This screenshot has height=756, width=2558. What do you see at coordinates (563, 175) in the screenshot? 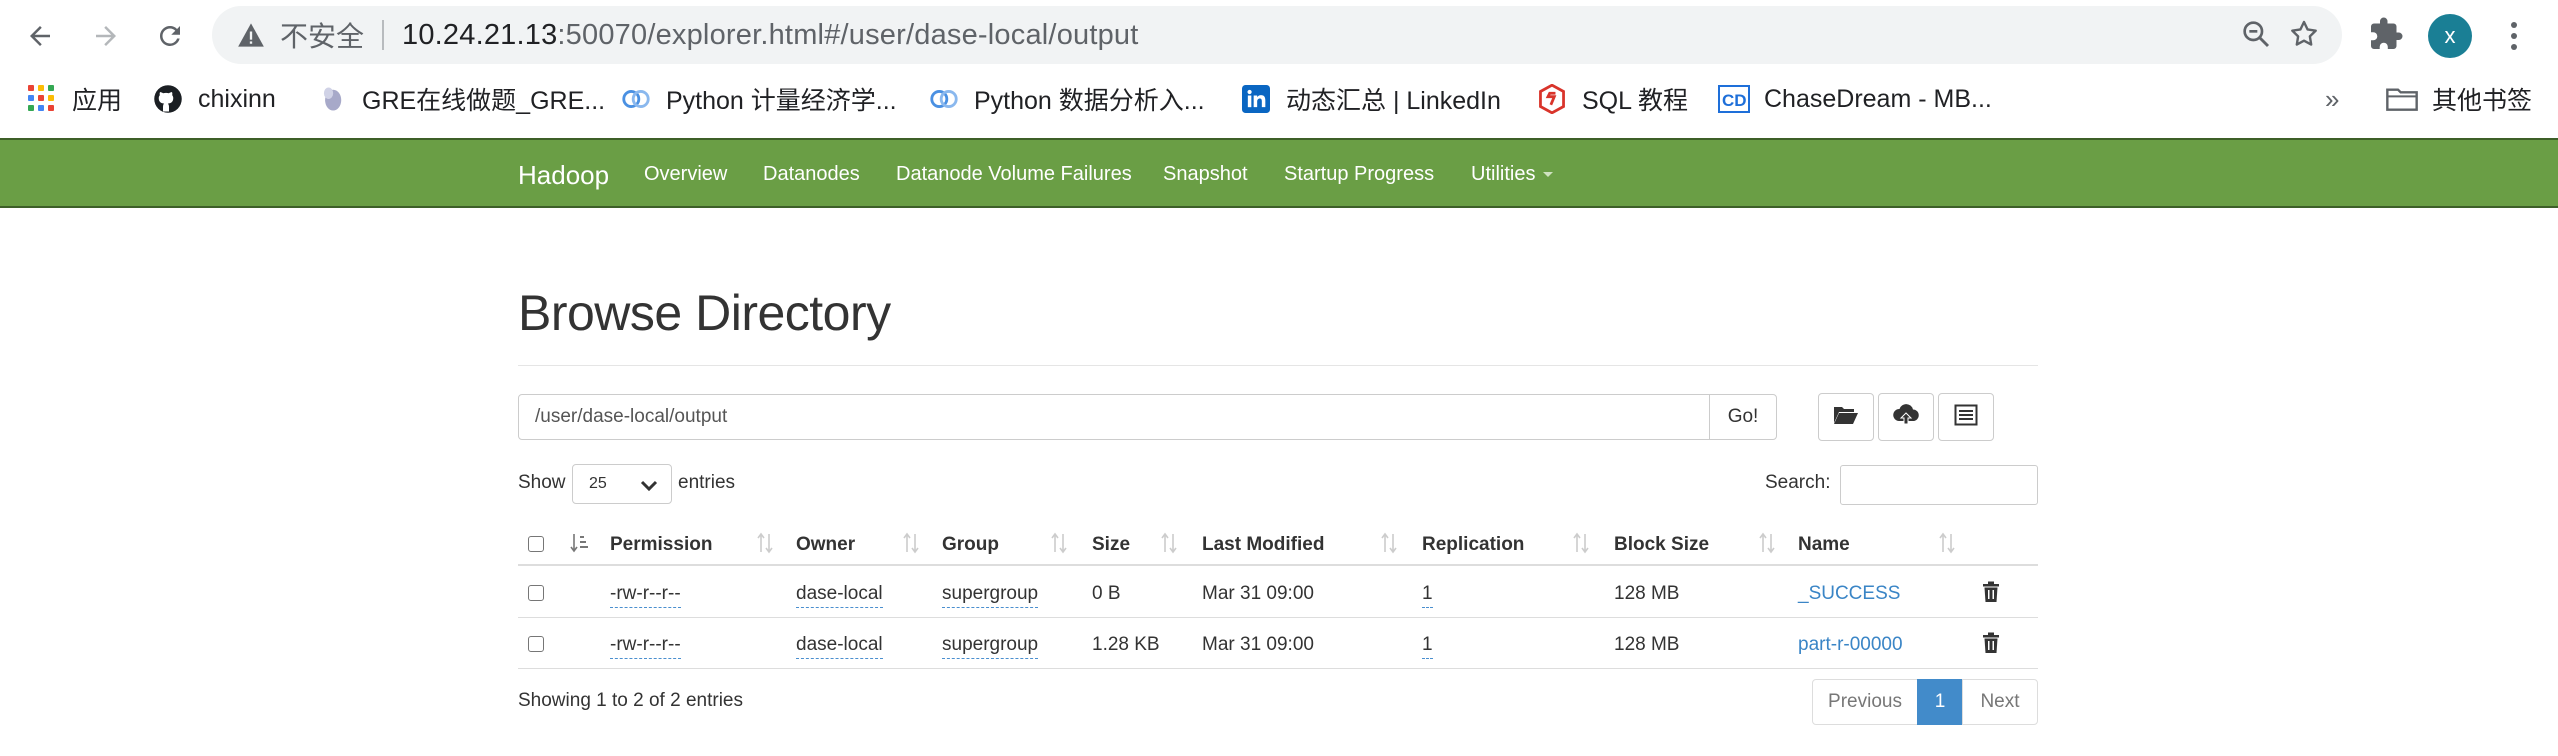
I see `navbar-brand: Hadoop` at bounding box center [563, 175].